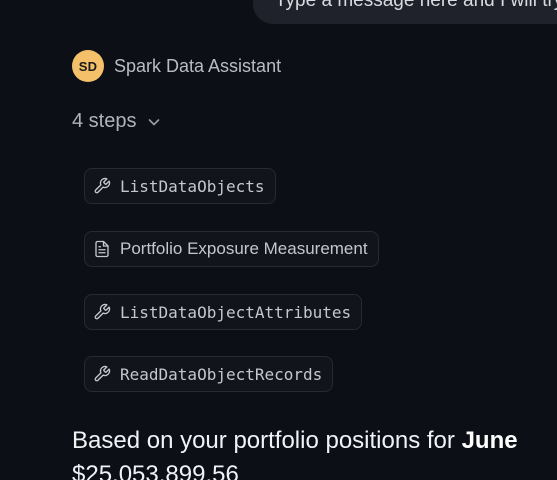  I want to click on step-label: ListDataObjects, so click(192, 186).